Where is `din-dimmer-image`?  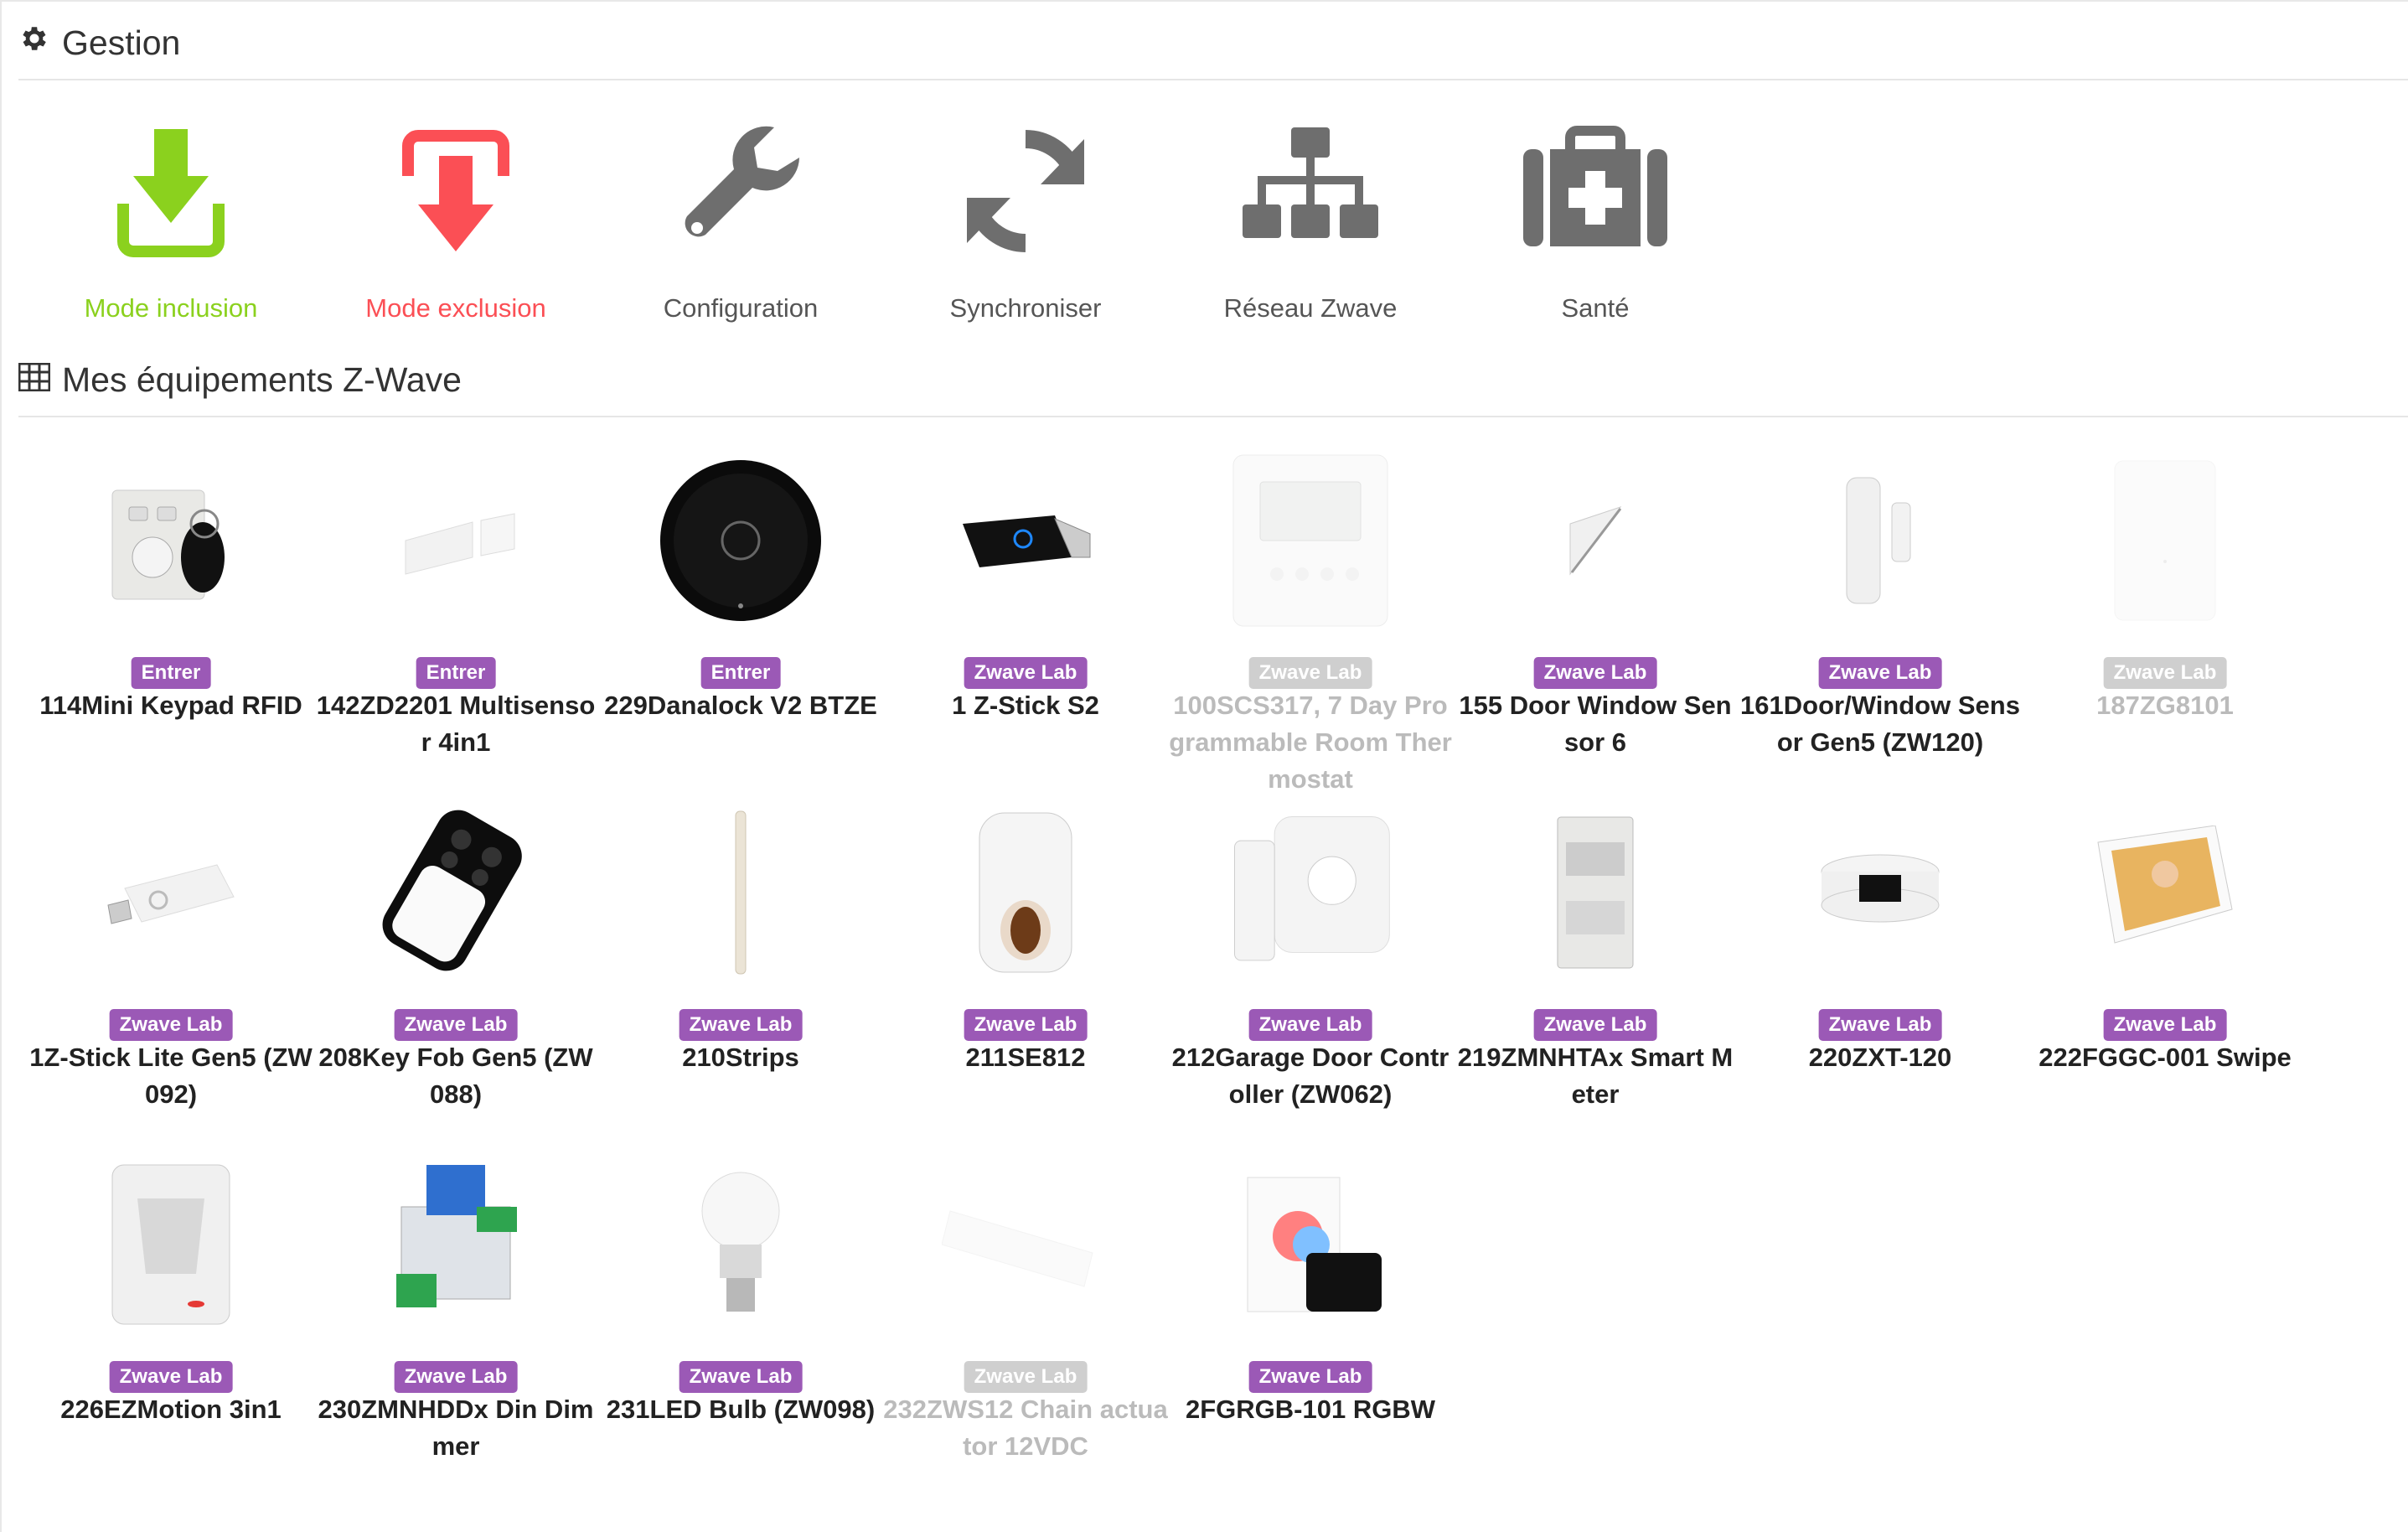 din-dimmer-image is located at coordinates (456, 1244).